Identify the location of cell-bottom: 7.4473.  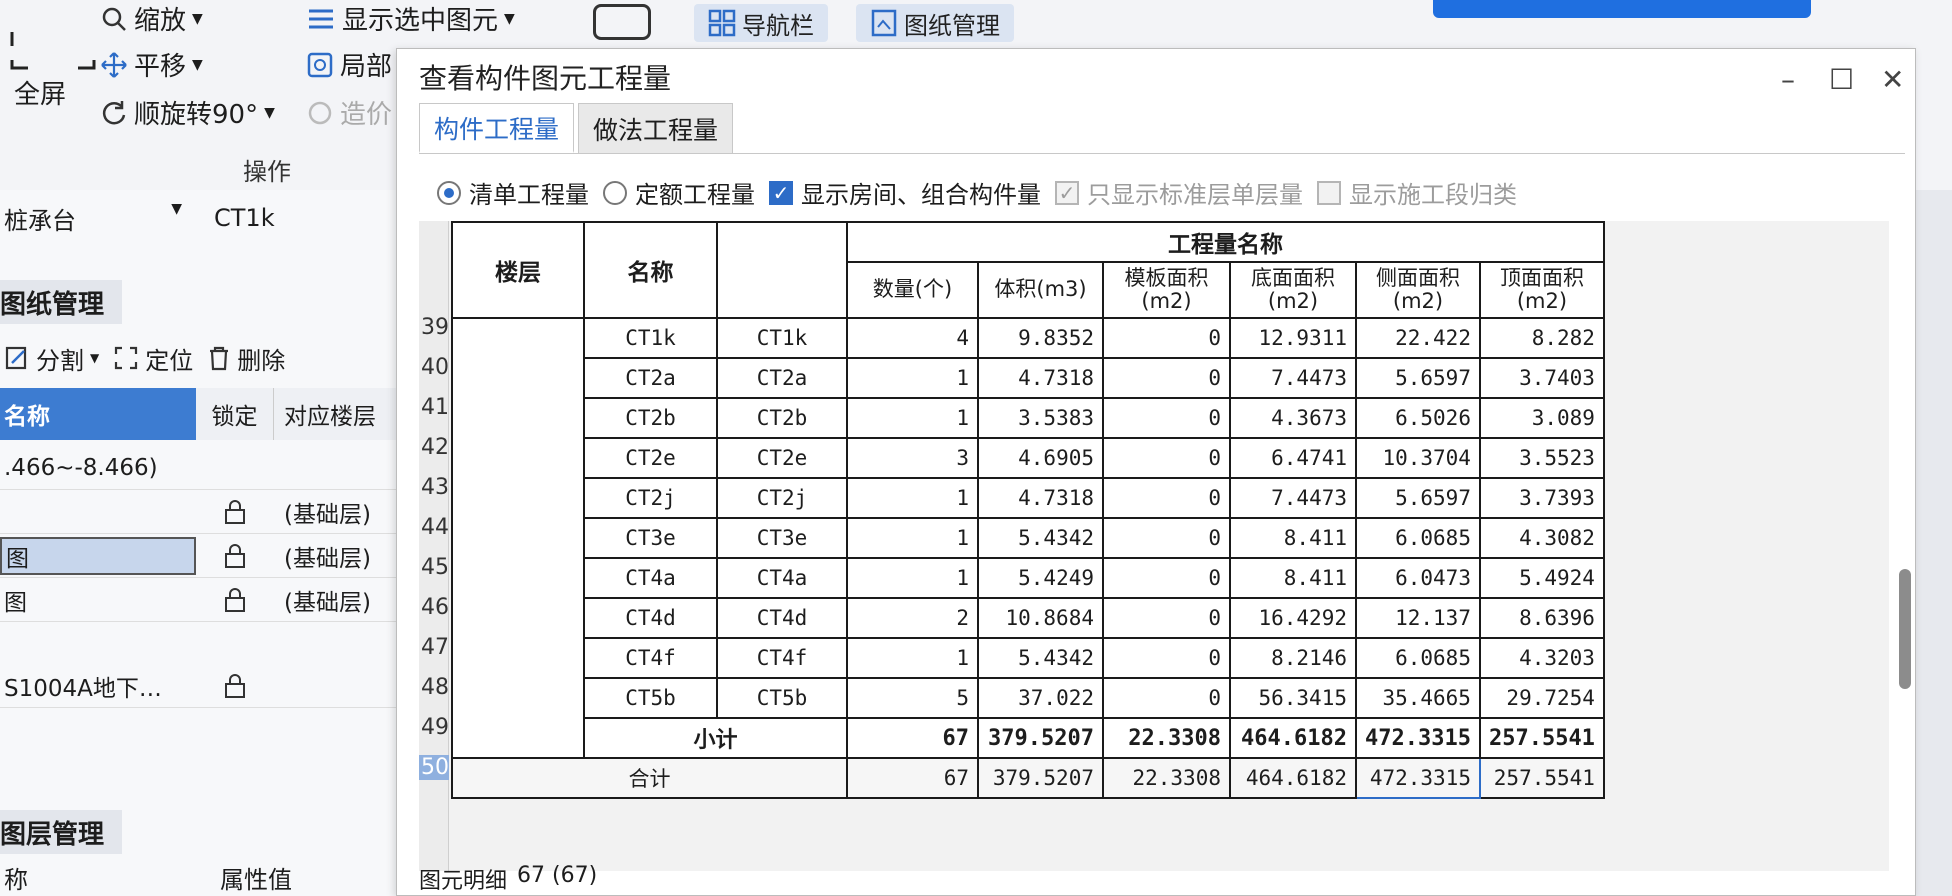
(1293, 498).